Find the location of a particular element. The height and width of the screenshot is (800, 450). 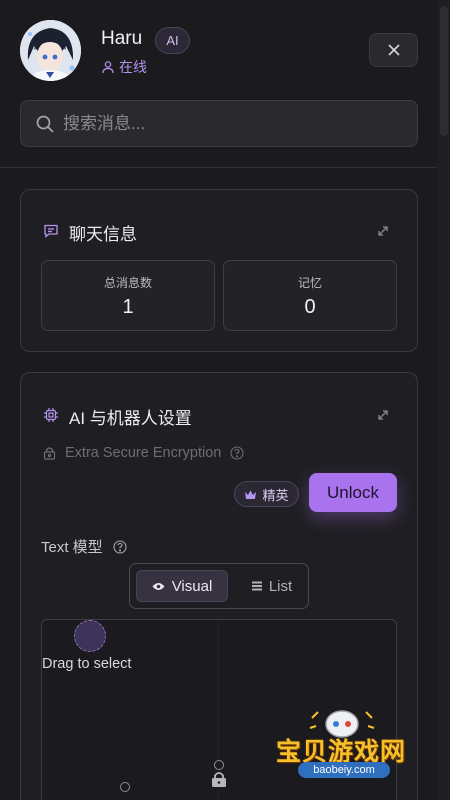

elite-badge: 精英 is located at coordinates (266, 494).